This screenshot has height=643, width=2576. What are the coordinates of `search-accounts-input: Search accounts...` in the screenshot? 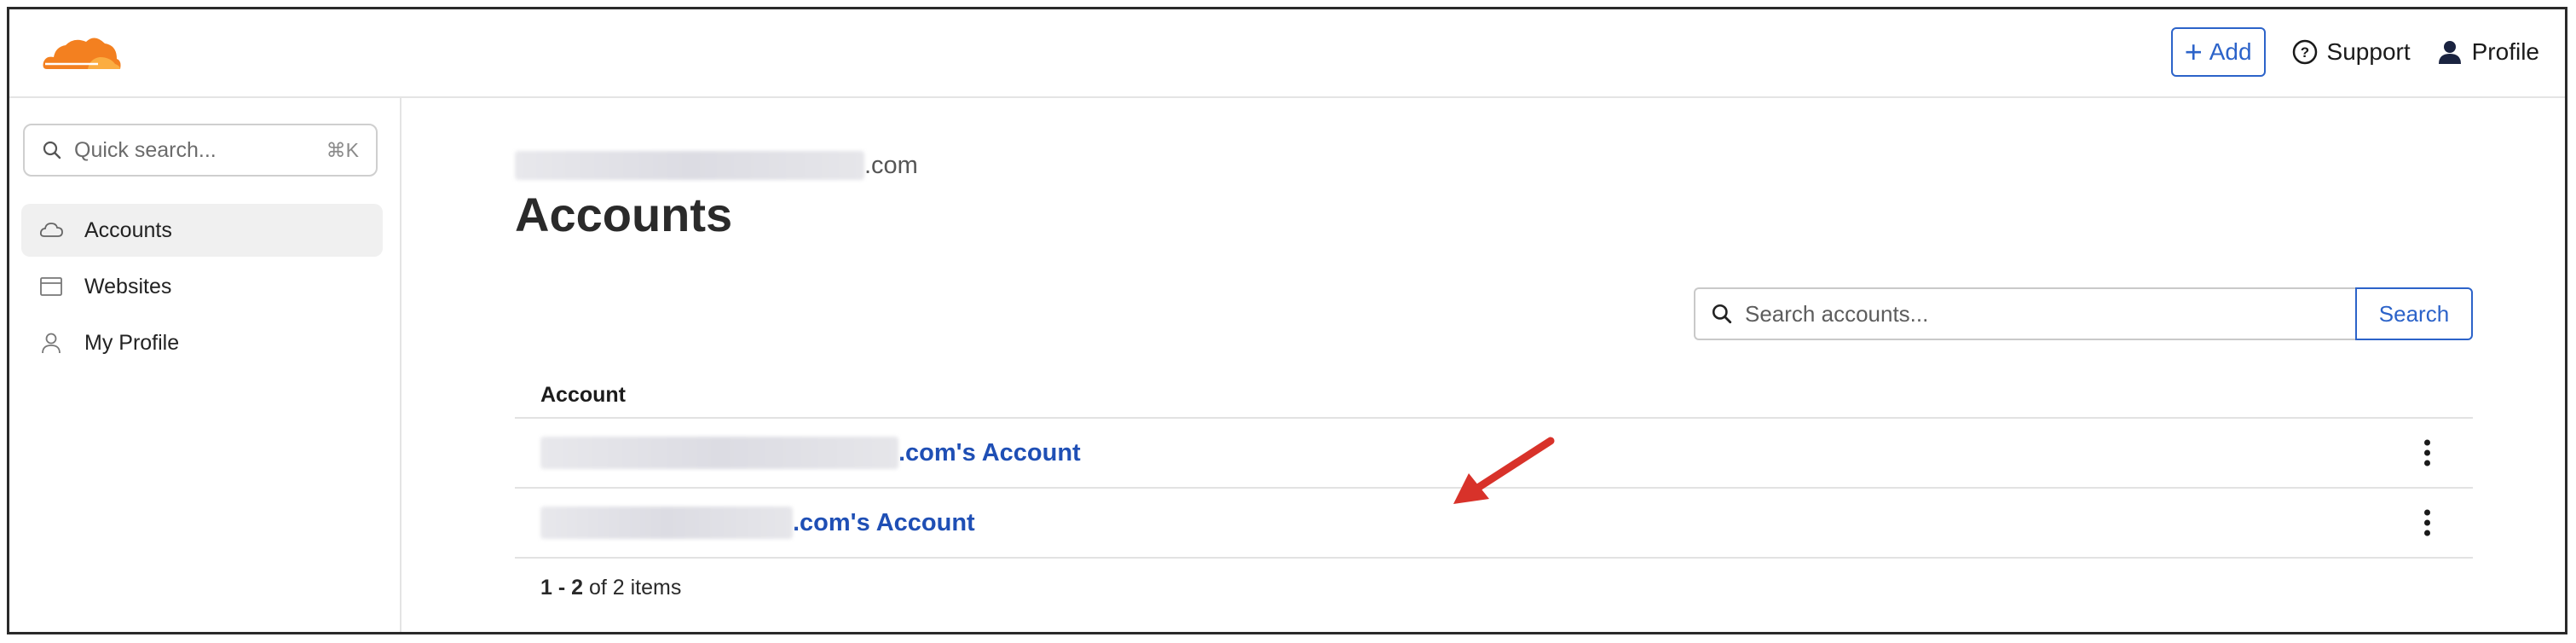 It's located at (2024, 313).